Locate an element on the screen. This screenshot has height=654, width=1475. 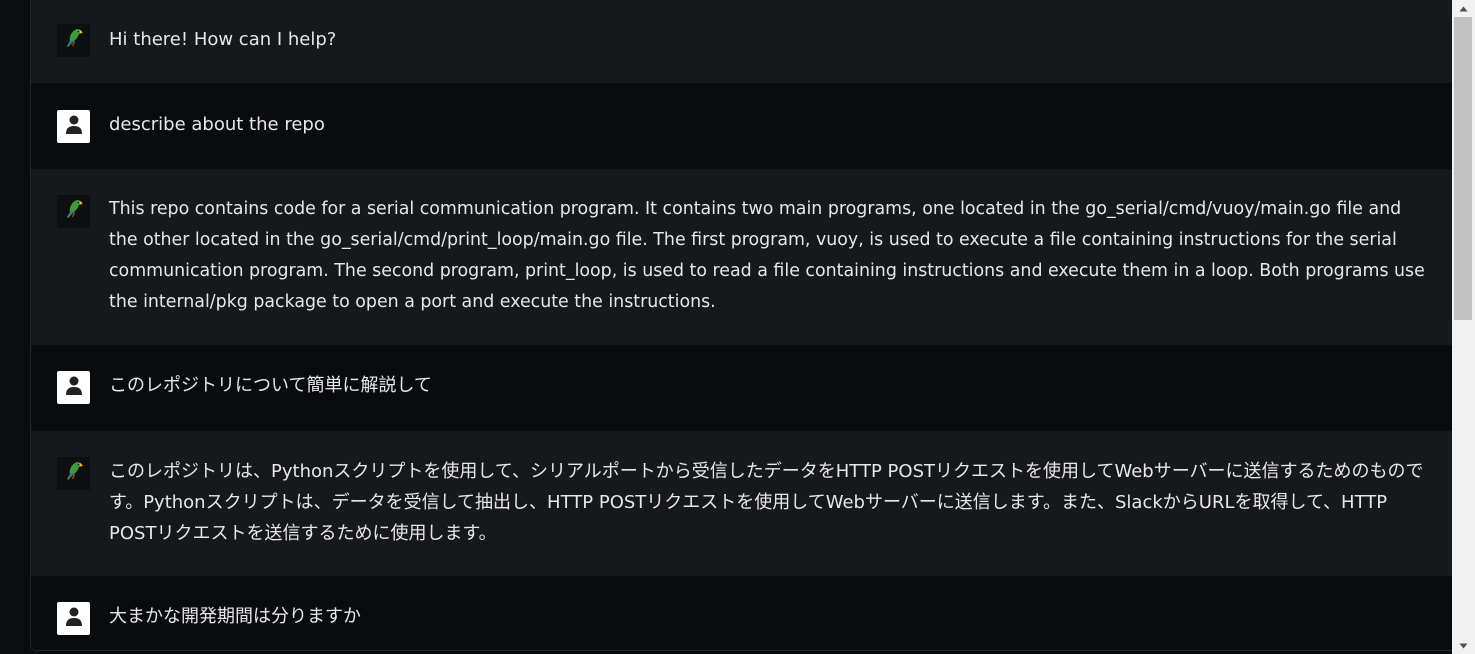
message-user: このレポジトリについて簡単に解説して is located at coordinates (742, 388).